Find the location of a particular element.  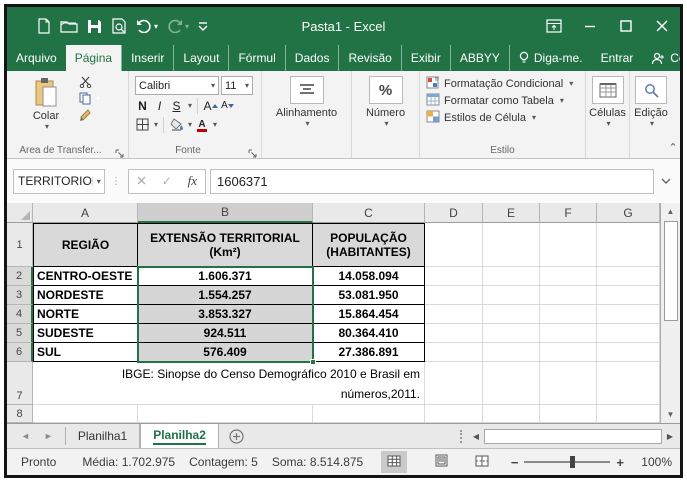

column-header-d: D is located at coordinates (454, 213).